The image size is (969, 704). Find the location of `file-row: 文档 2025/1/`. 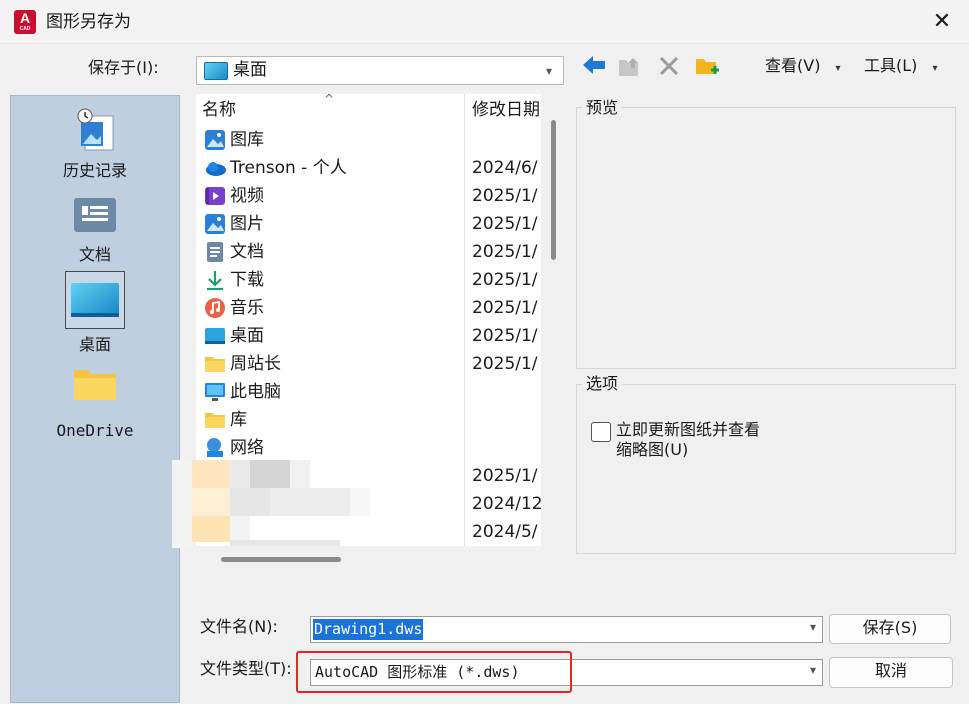

file-row: 文档 2025/1/ is located at coordinates (368, 252).